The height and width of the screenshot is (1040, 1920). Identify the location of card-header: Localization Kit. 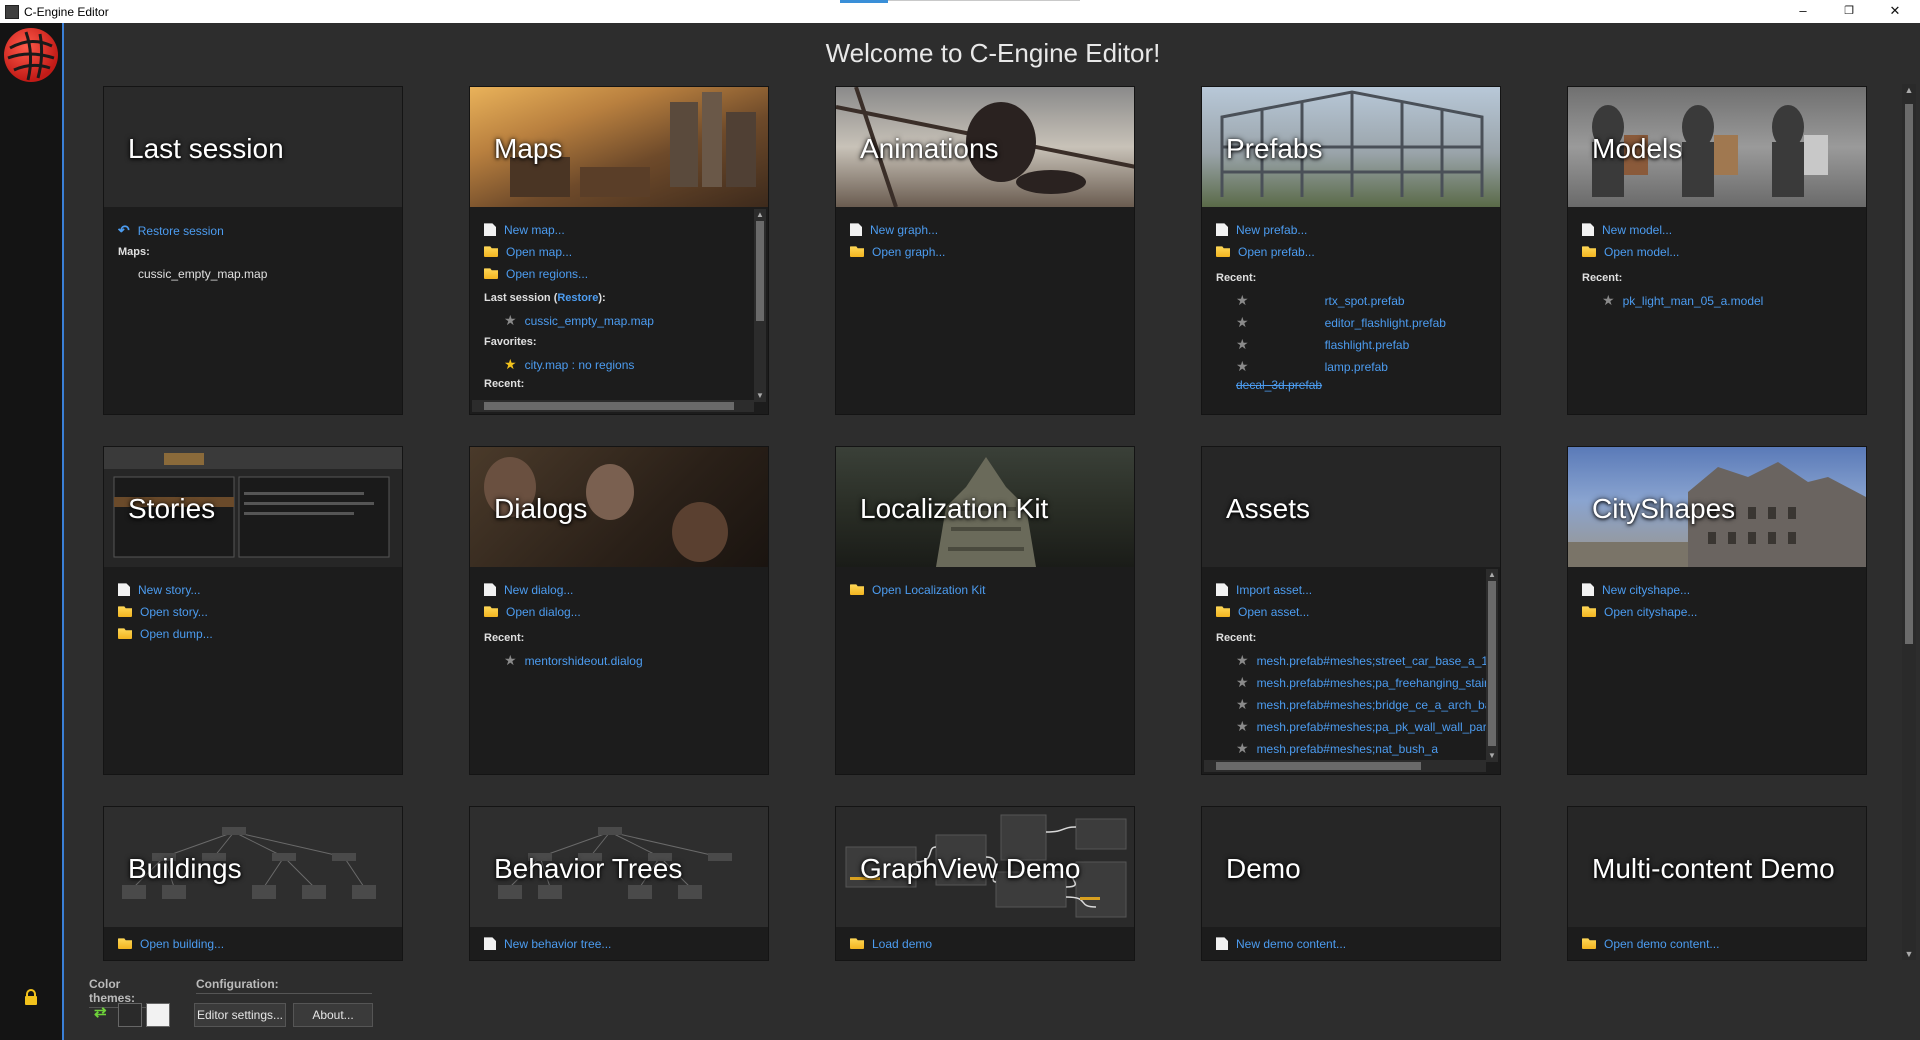
(985, 507).